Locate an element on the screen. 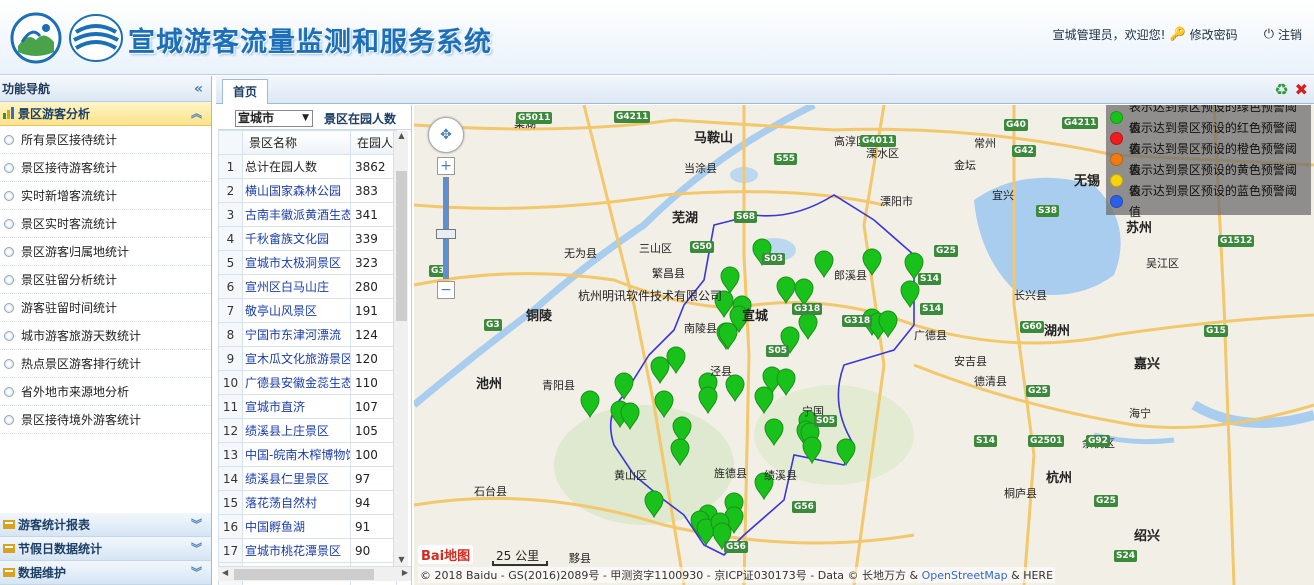 The height and width of the screenshot is (585, 1314). scenic-name: 中国孵鱼湖 is located at coordinates (296, 526).